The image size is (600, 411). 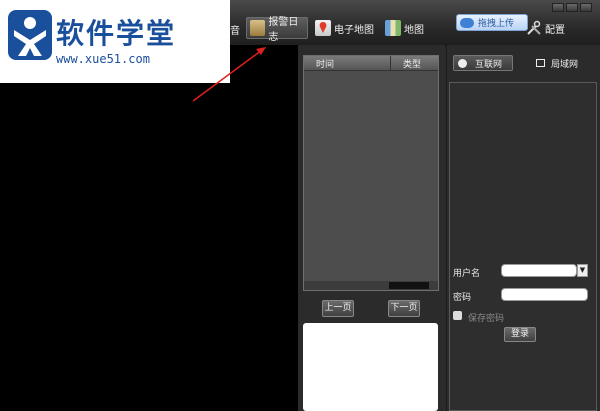 What do you see at coordinates (404, 308) in the screenshot?
I see `next-page-button: 下一页` at bounding box center [404, 308].